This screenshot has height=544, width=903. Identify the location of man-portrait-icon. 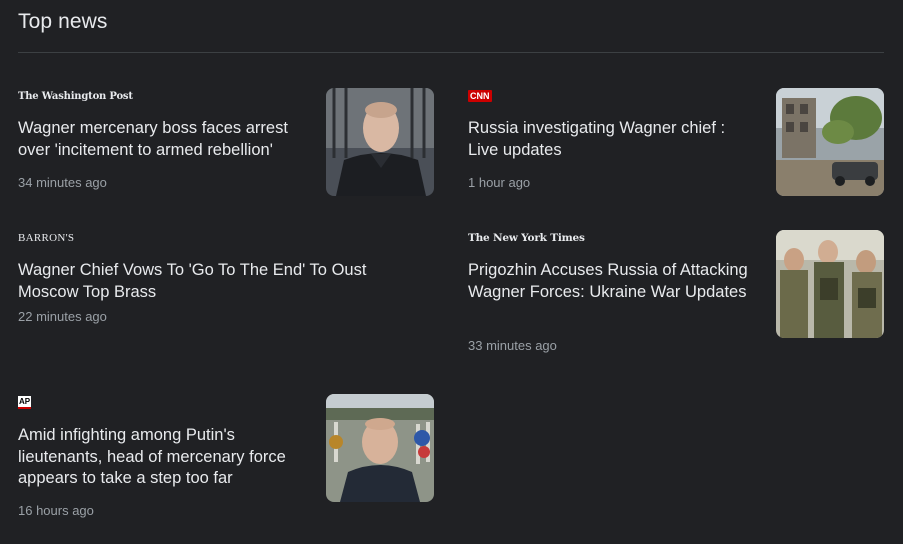
(380, 142).